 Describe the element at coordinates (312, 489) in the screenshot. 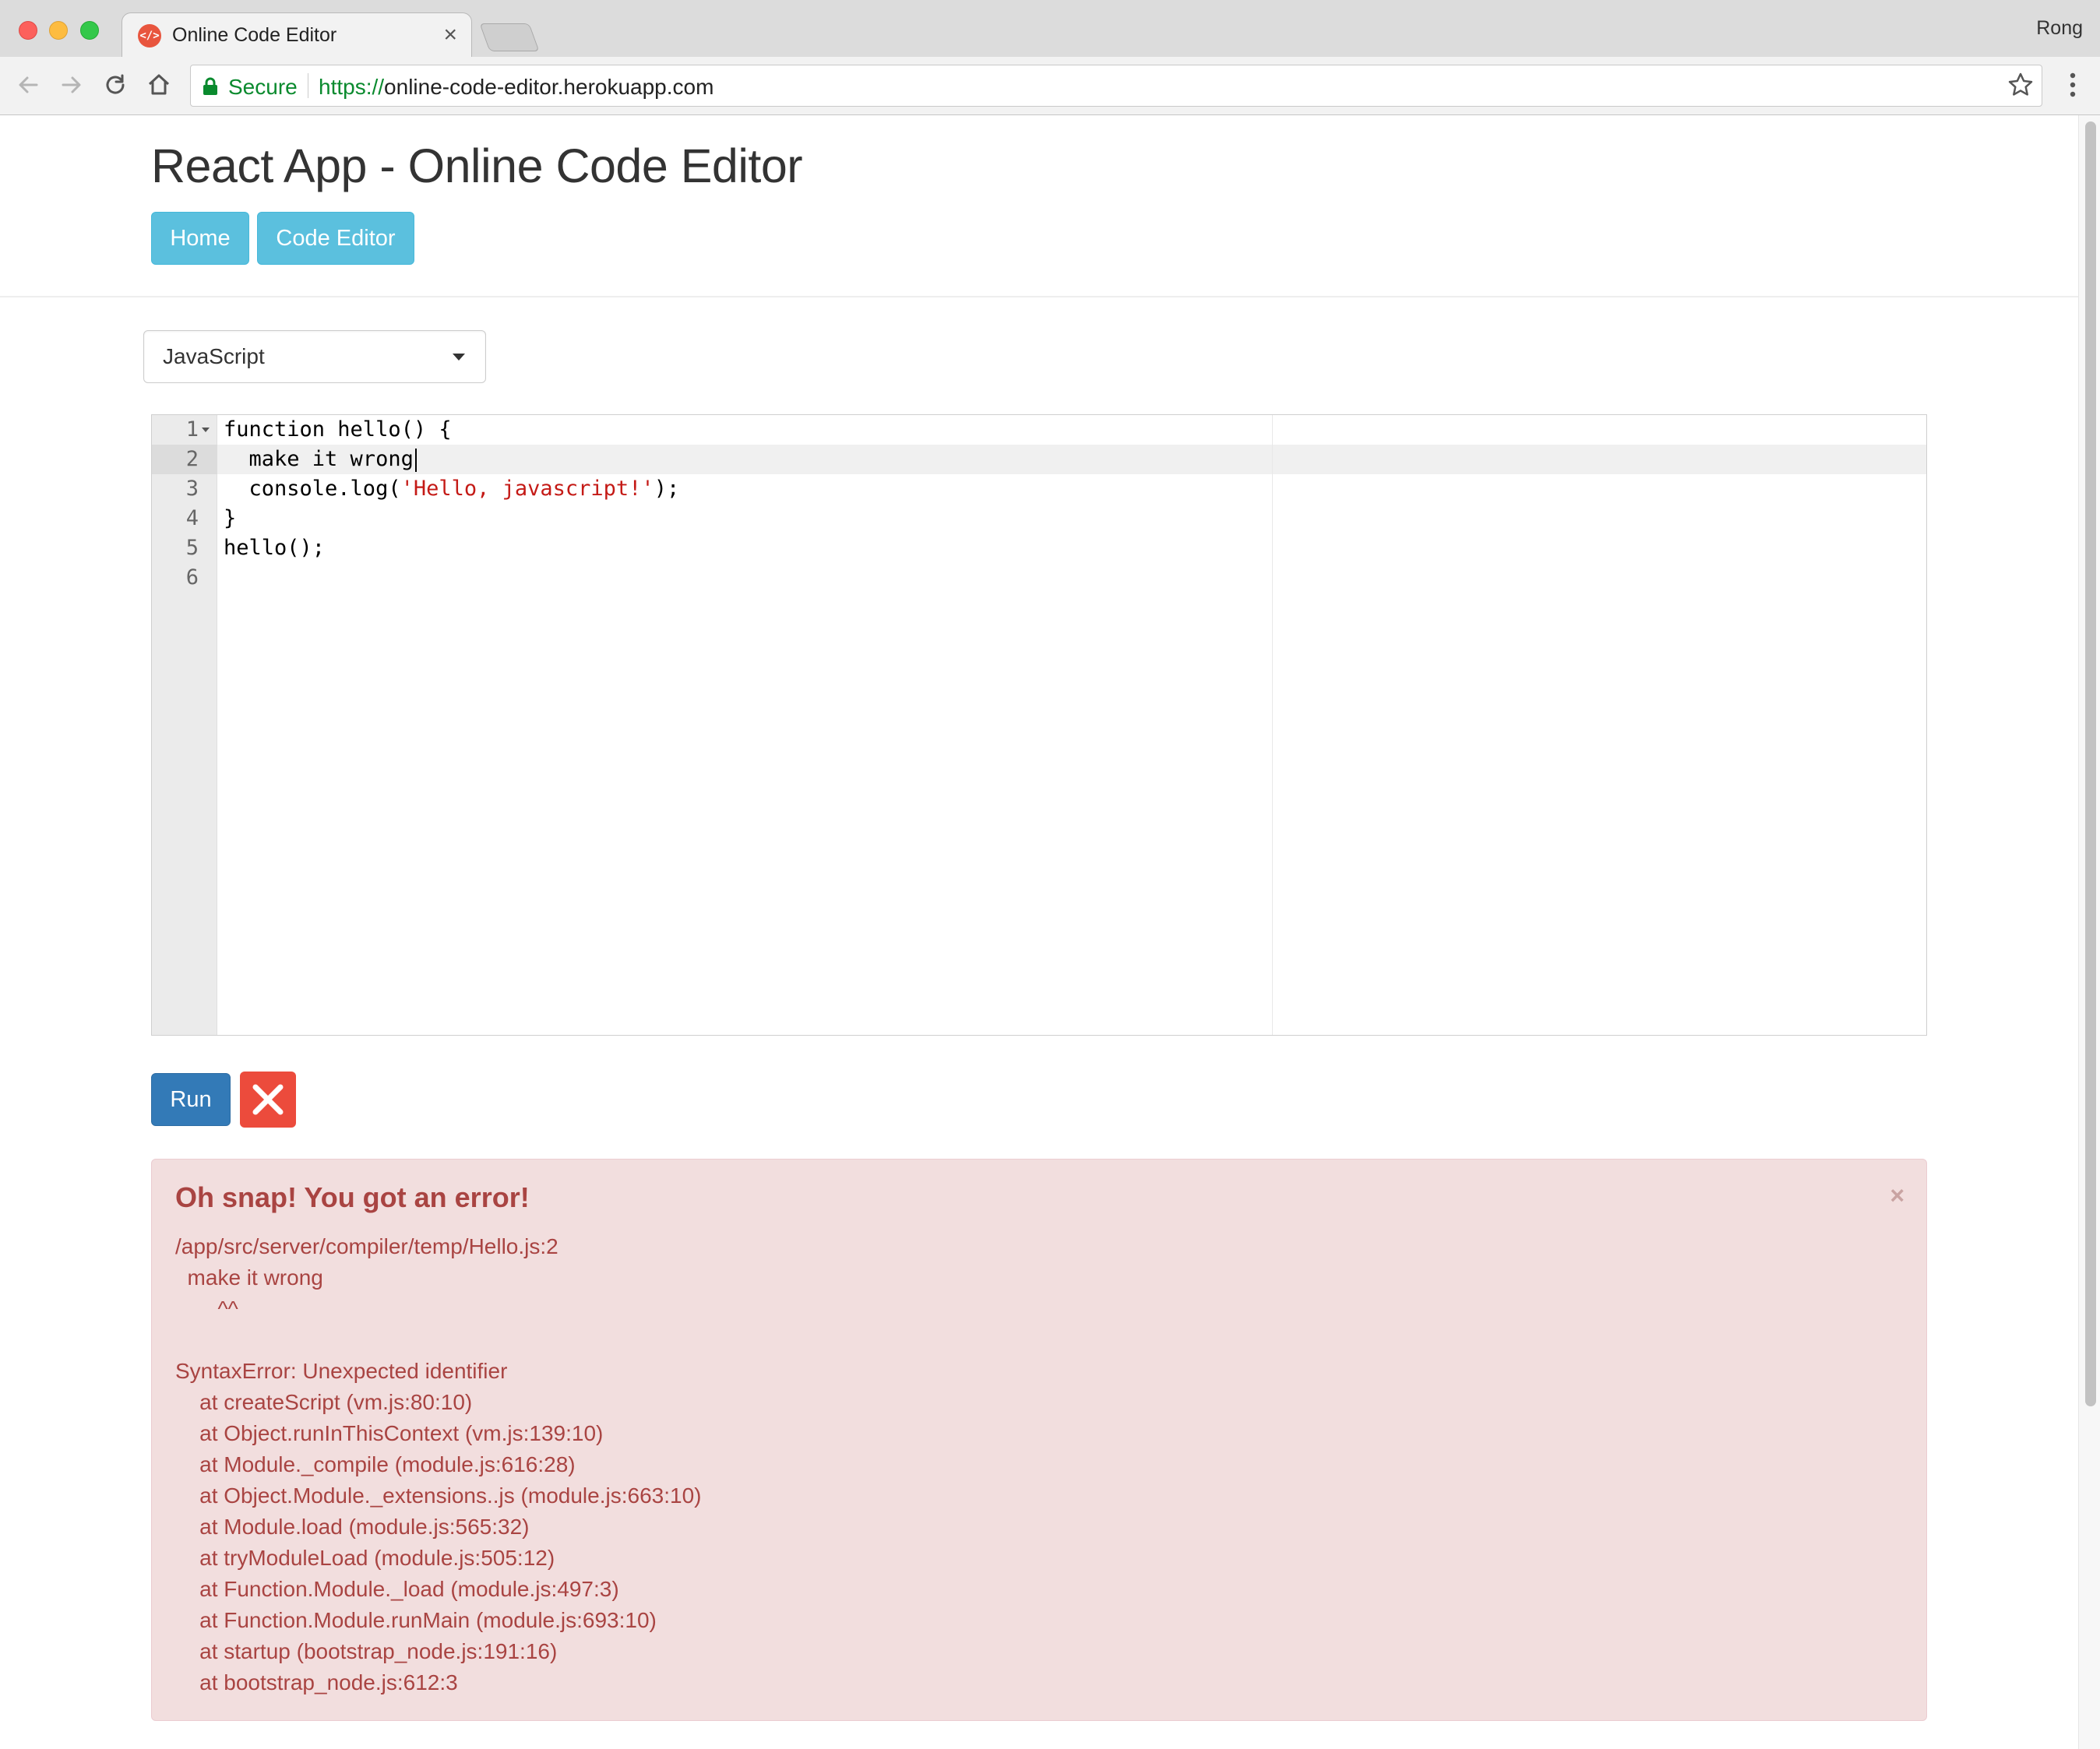

I see `code-text-prefix: console.log(` at that location.